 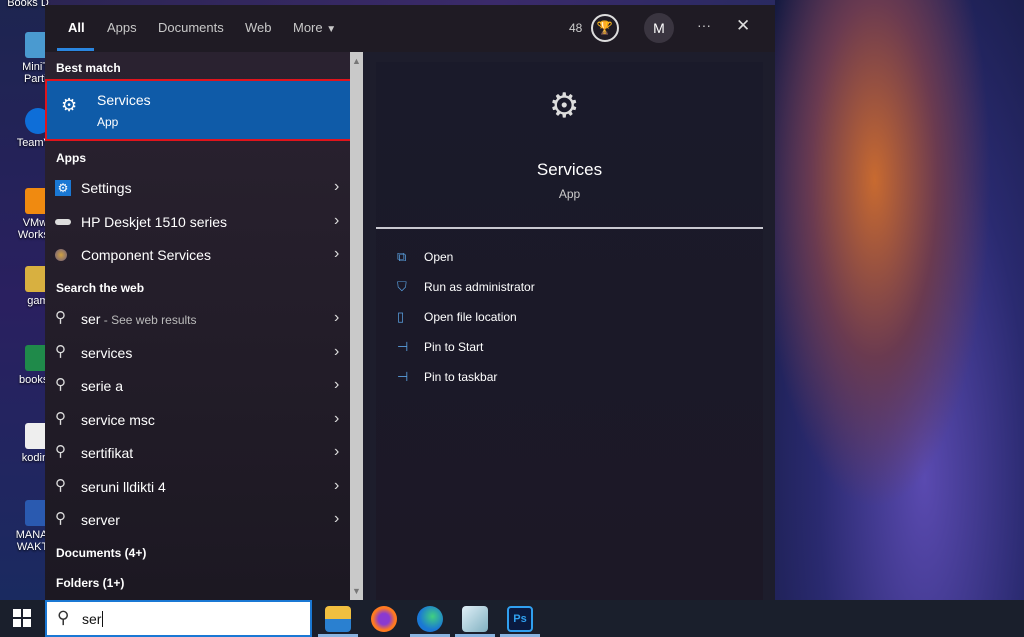 I want to click on item-label: seruni lldikti 4, so click(x=123, y=487).